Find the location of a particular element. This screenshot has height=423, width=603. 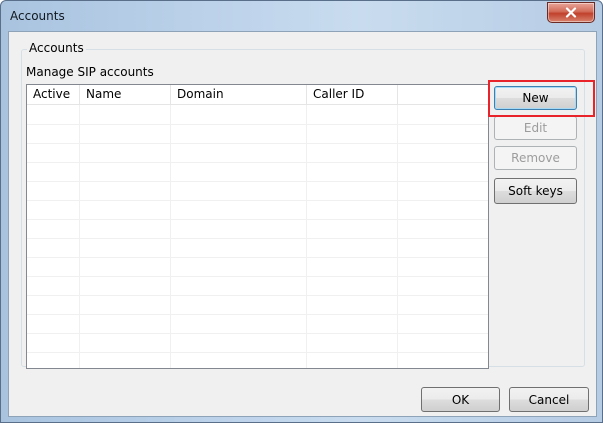

column-header-active: Active is located at coordinates (53, 94).